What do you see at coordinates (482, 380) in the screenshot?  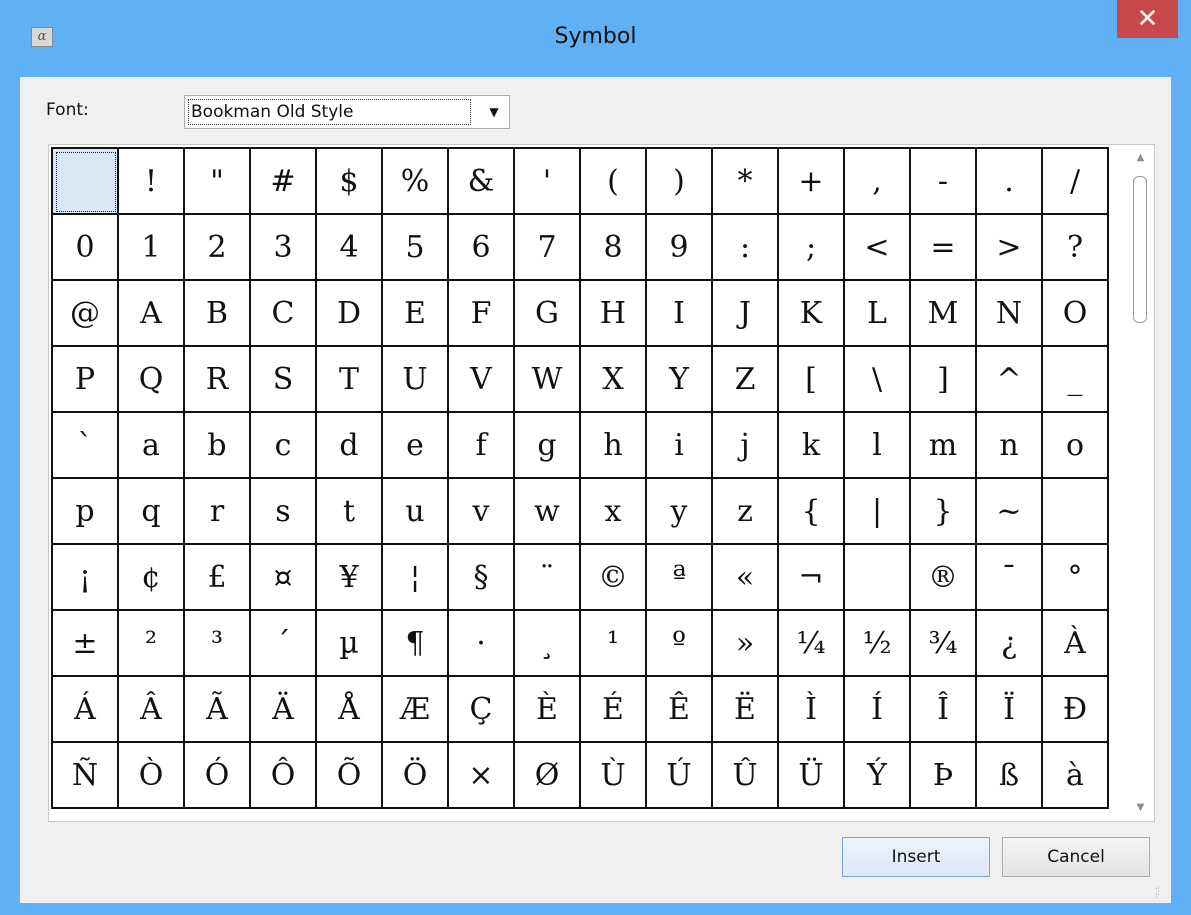 I see `symbol-cell: V` at bounding box center [482, 380].